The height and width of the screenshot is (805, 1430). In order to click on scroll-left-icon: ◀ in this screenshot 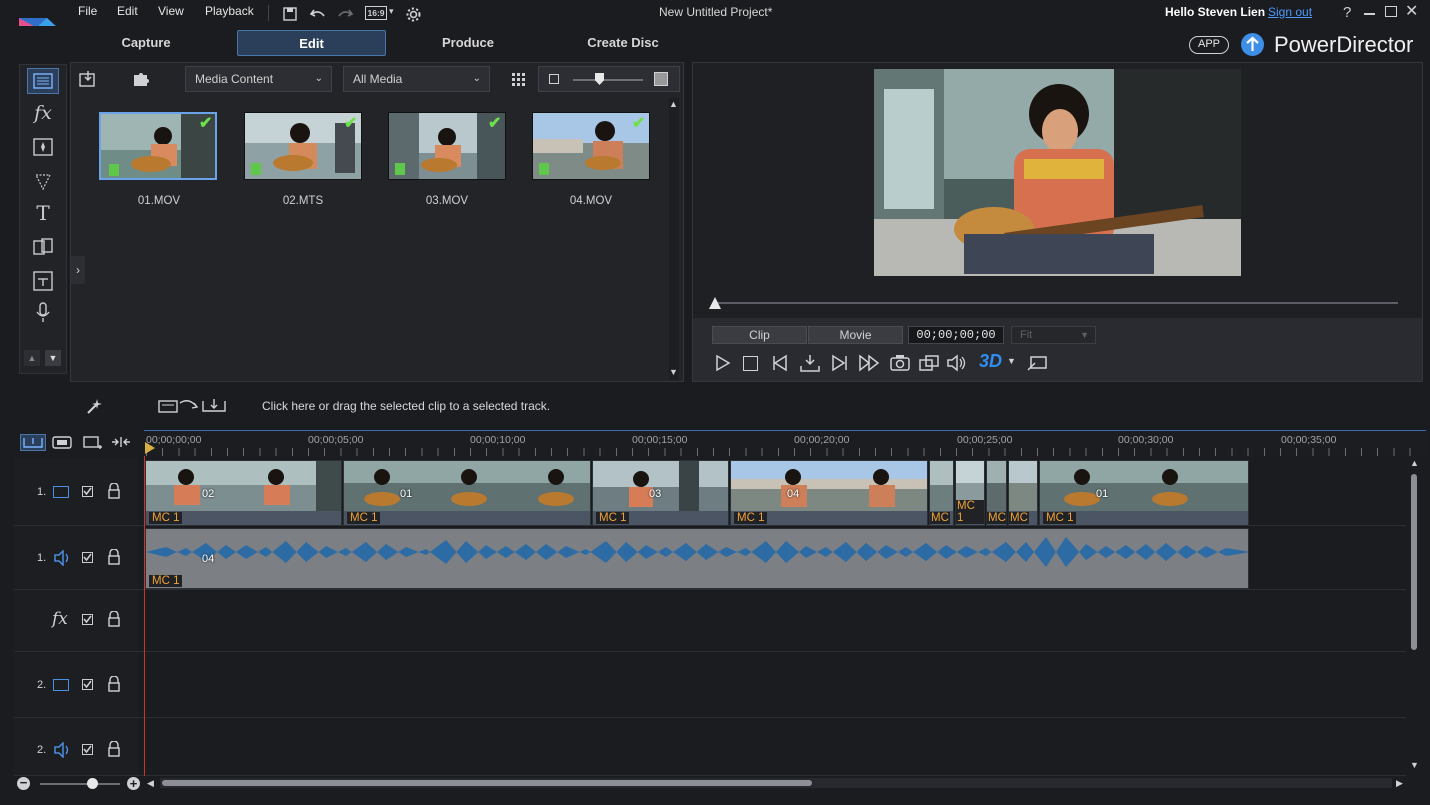, I will do `click(150, 783)`.